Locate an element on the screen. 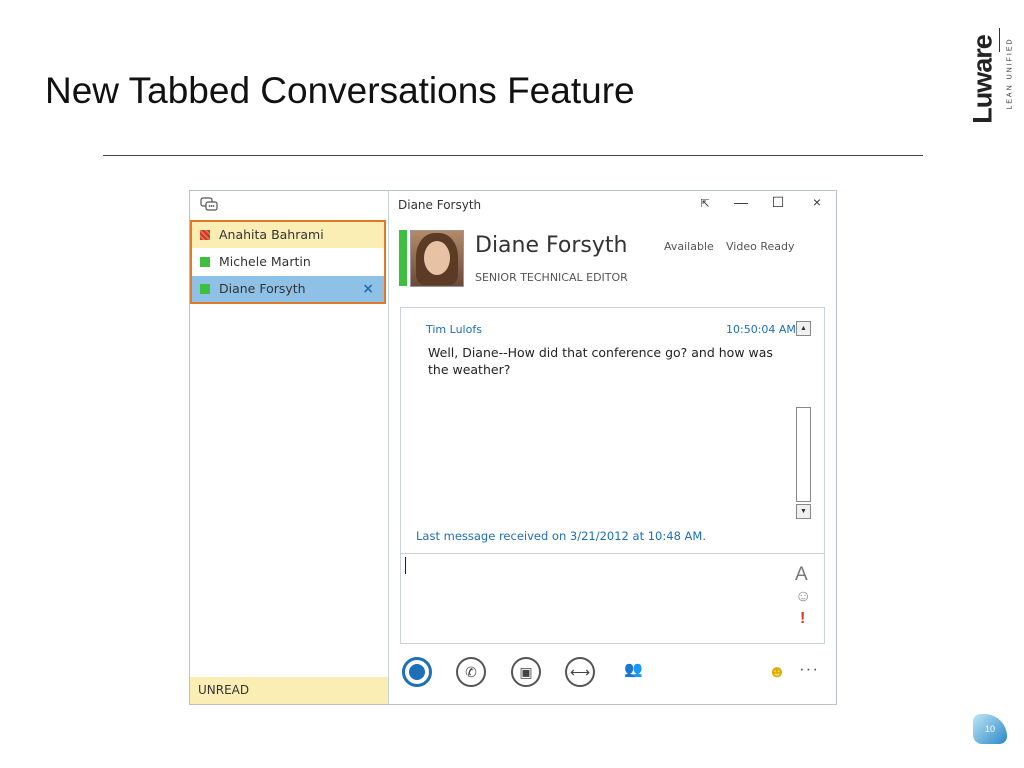 This screenshot has height=768, width=1024. font-format-icon: A is located at coordinates (801, 575).